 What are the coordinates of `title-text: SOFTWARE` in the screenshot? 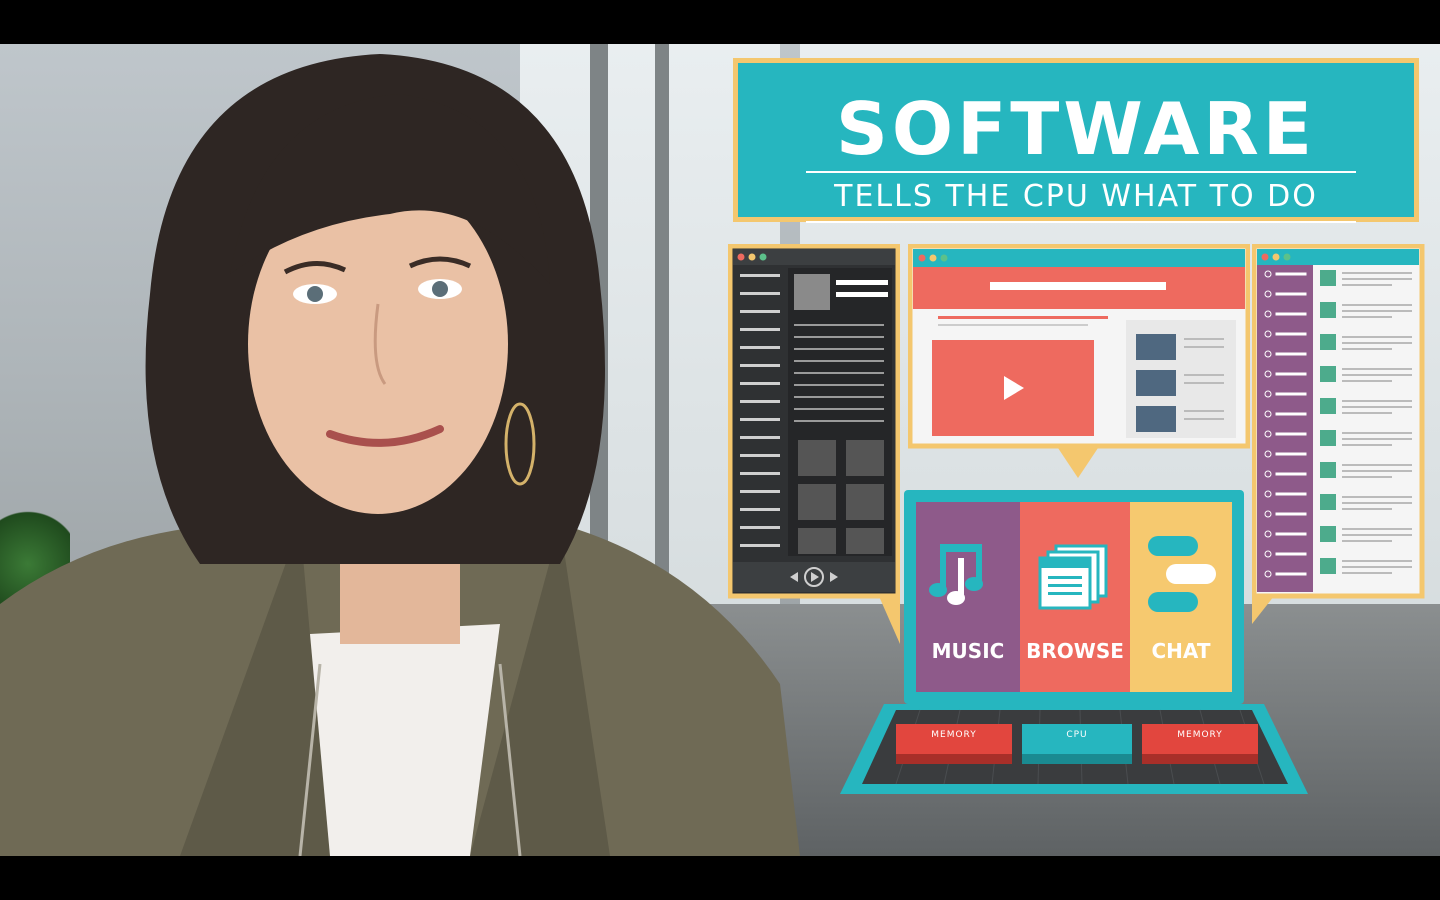 It's located at (1076, 129).